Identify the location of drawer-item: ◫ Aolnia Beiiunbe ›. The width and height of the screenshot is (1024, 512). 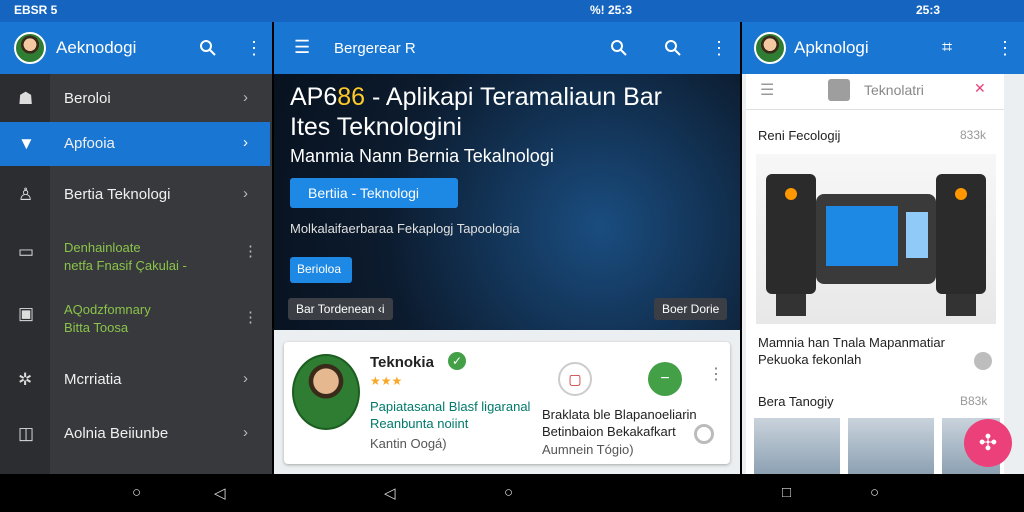
(135, 436).